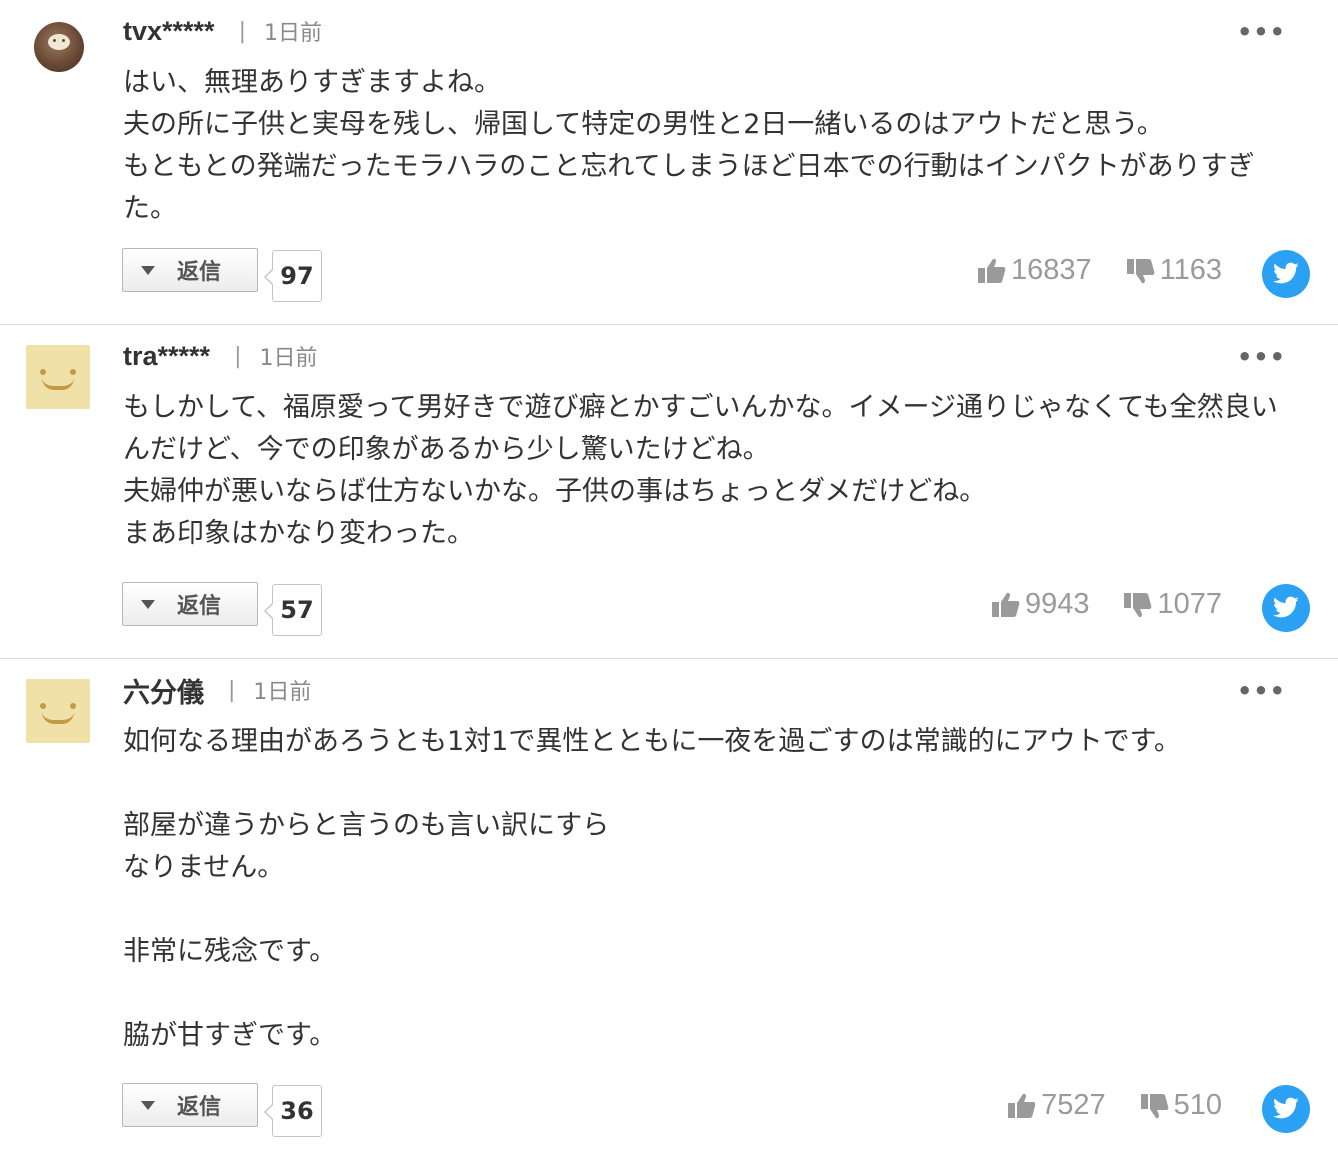 The image size is (1338, 1158). What do you see at coordinates (222, 31) in the screenshot?
I see `comment-header: tvx***** | 1日前` at bounding box center [222, 31].